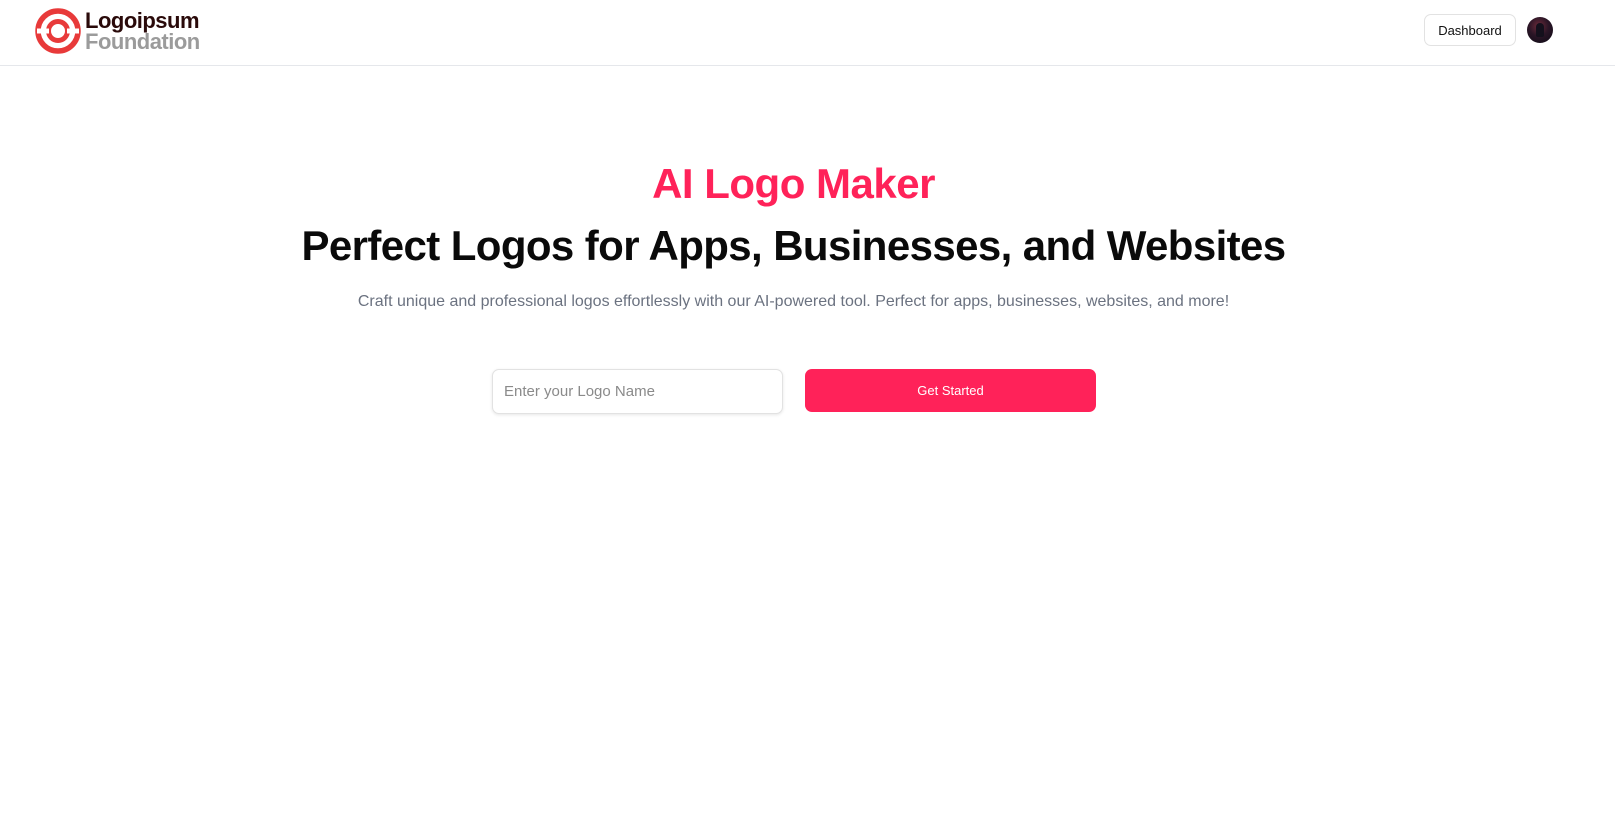  What do you see at coordinates (1470, 30) in the screenshot?
I see `dashboard-button: Dashboard` at bounding box center [1470, 30].